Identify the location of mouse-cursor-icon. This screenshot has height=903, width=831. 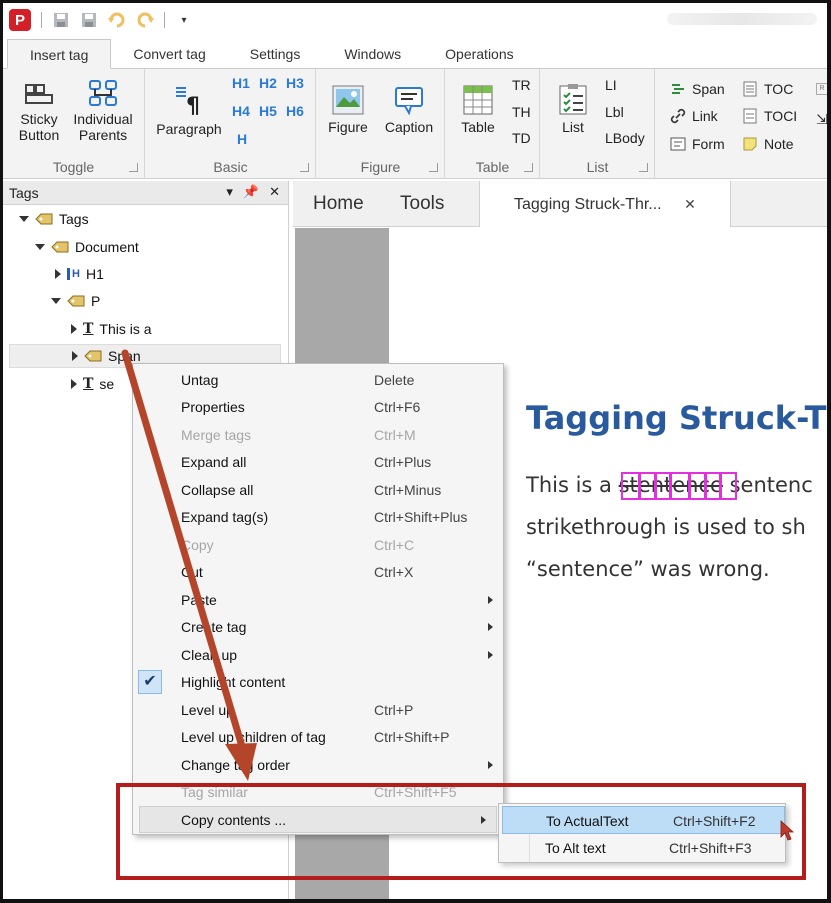
(787, 830).